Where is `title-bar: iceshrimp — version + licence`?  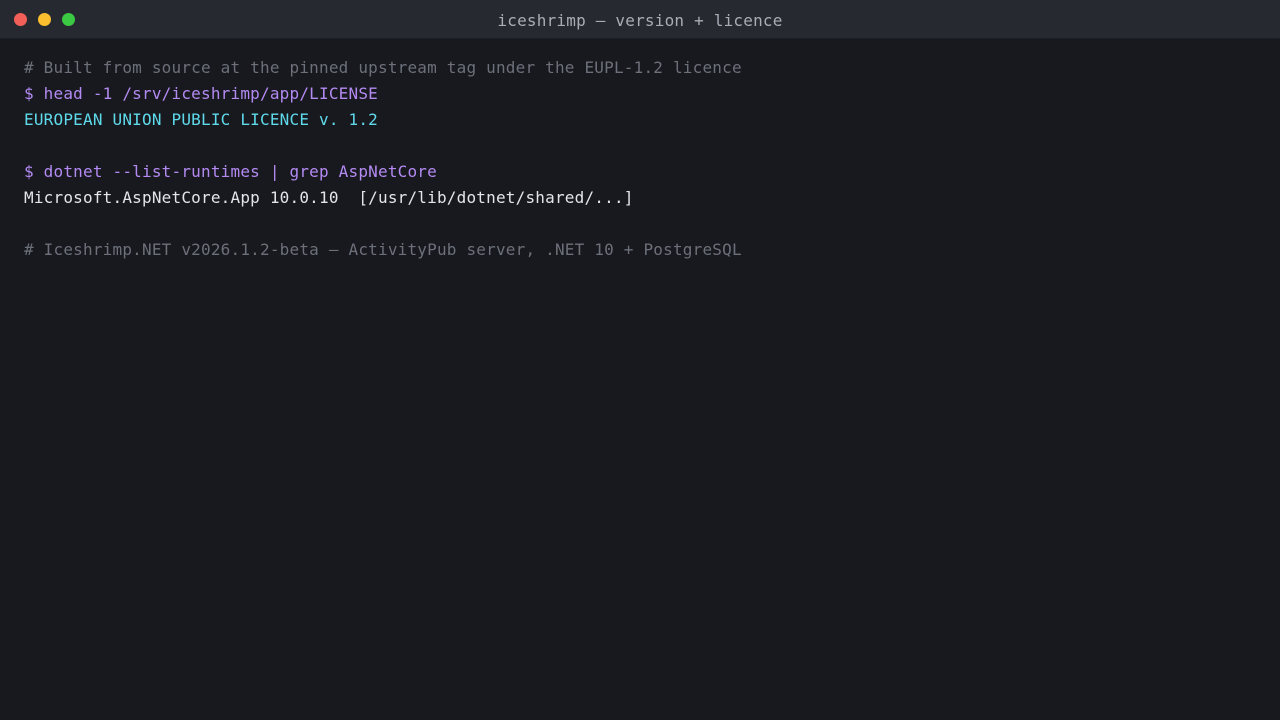
title-bar: iceshrimp — version + licence is located at coordinates (640, 19).